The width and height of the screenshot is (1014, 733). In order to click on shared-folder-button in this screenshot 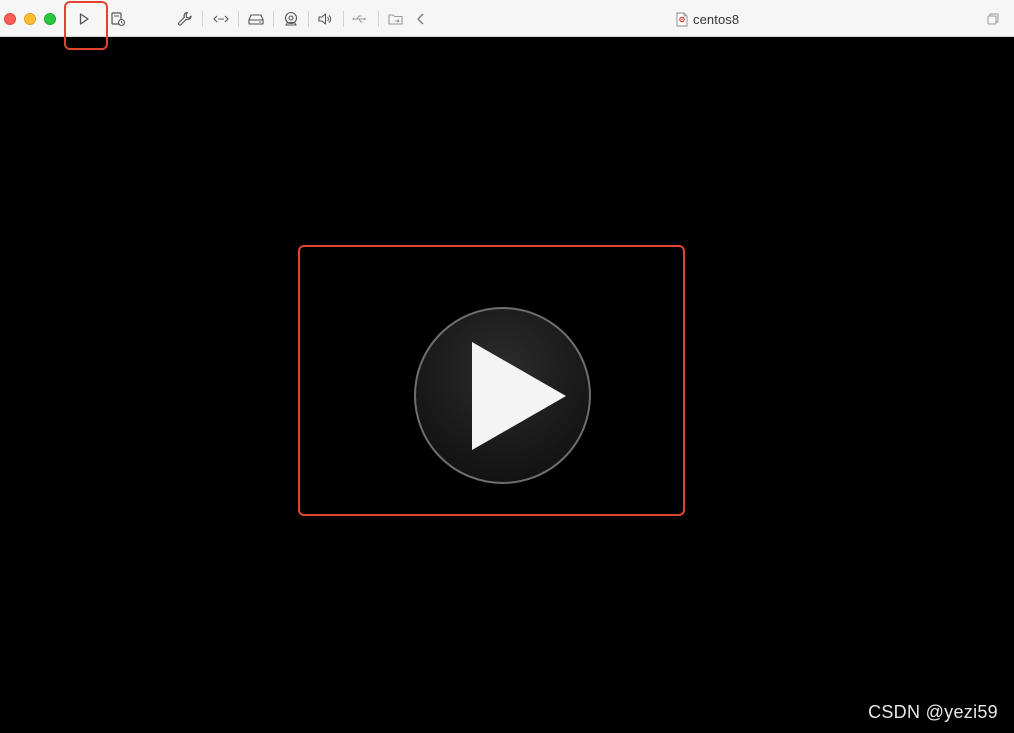, I will do `click(396, 19)`.